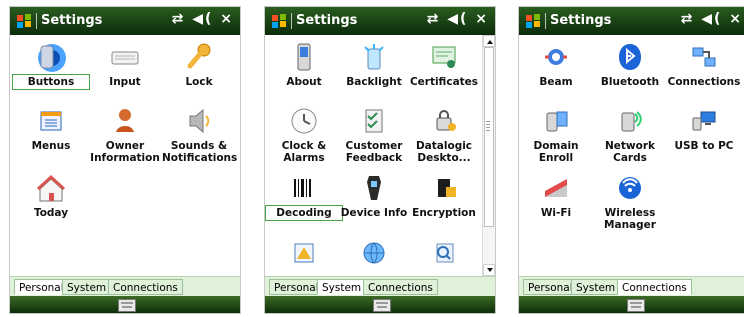 Image resolution: width=744 pixels, height=317 pixels. Describe the element at coordinates (556, 82) in the screenshot. I see `settings-item-label: Beam` at that location.